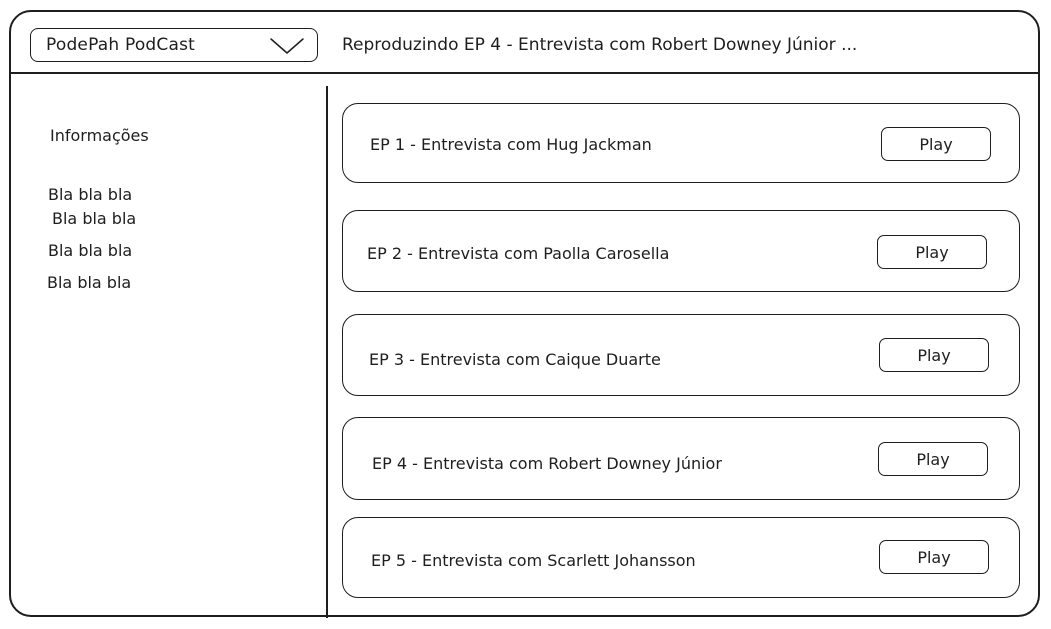 This screenshot has width=1051, height=629. What do you see at coordinates (99, 135) in the screenshot?
I see `sidebar-title: Informações` at bounding box center [99, 135].